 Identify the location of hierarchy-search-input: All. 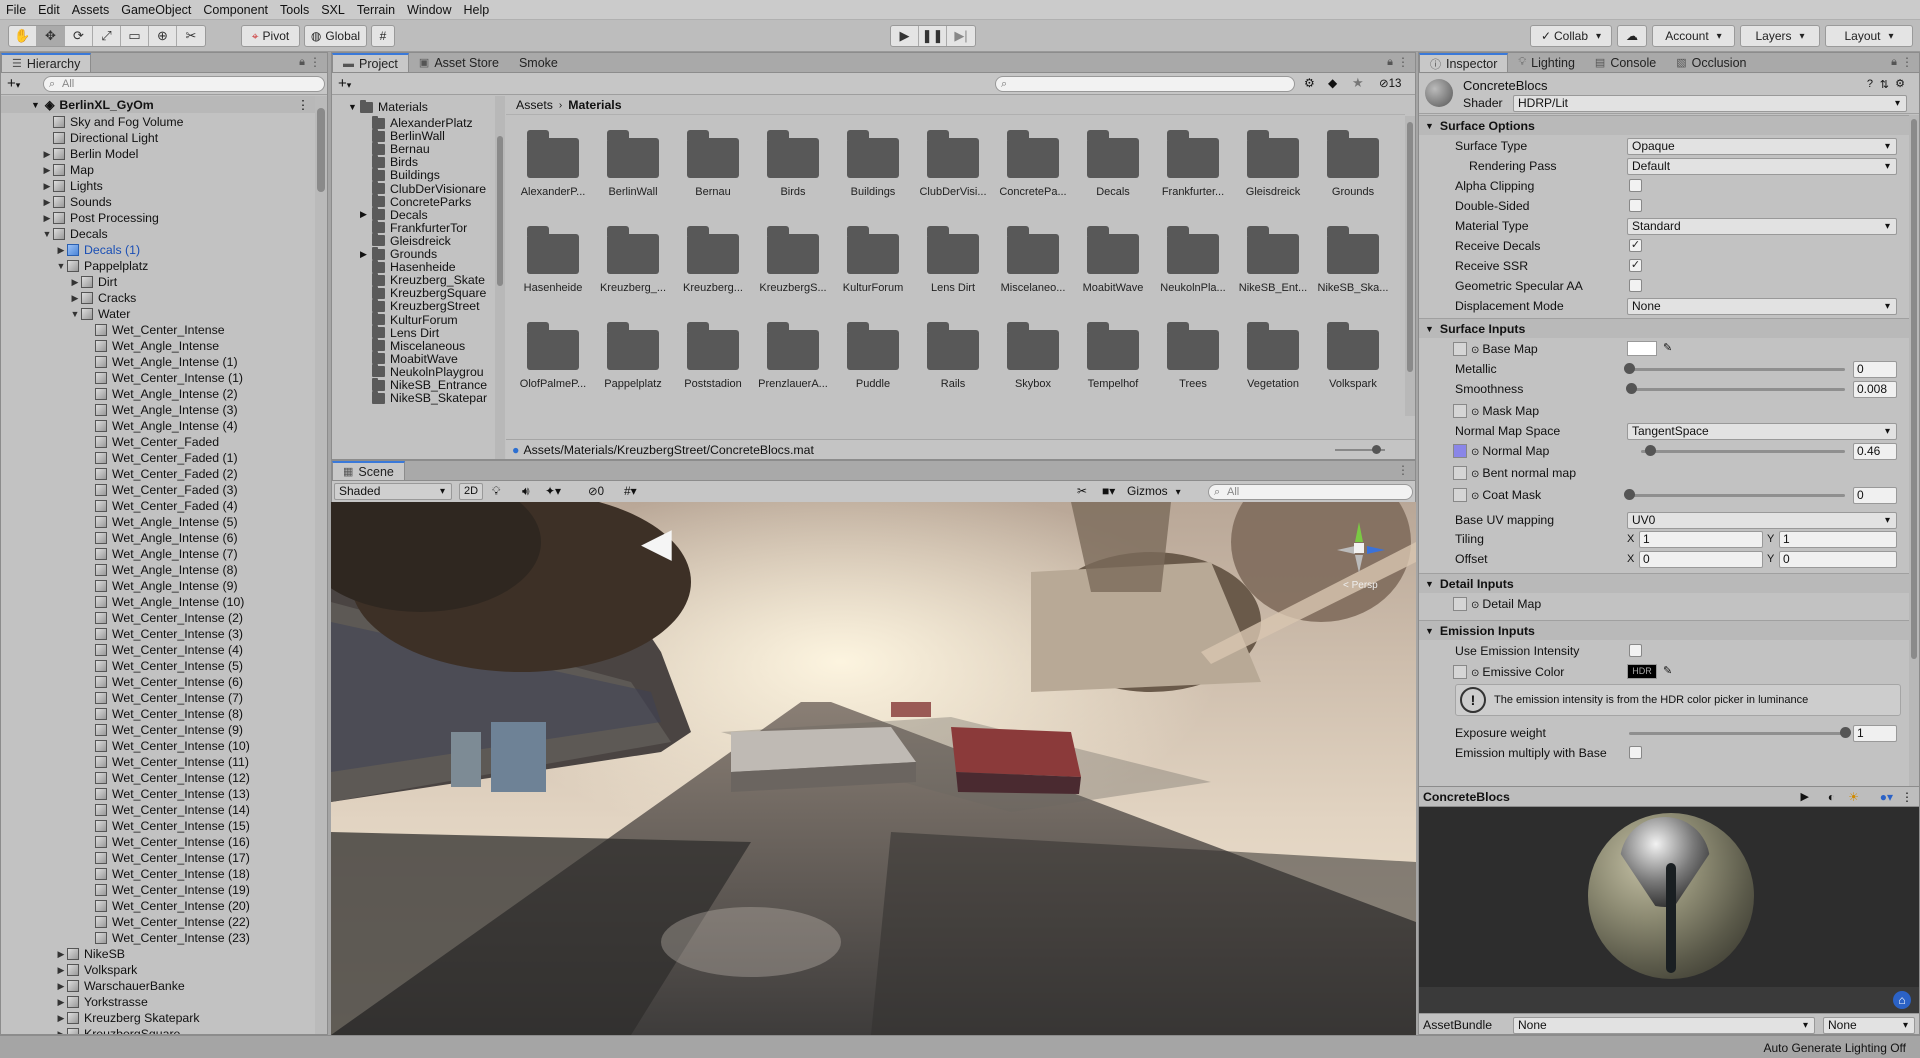
(184, 84).